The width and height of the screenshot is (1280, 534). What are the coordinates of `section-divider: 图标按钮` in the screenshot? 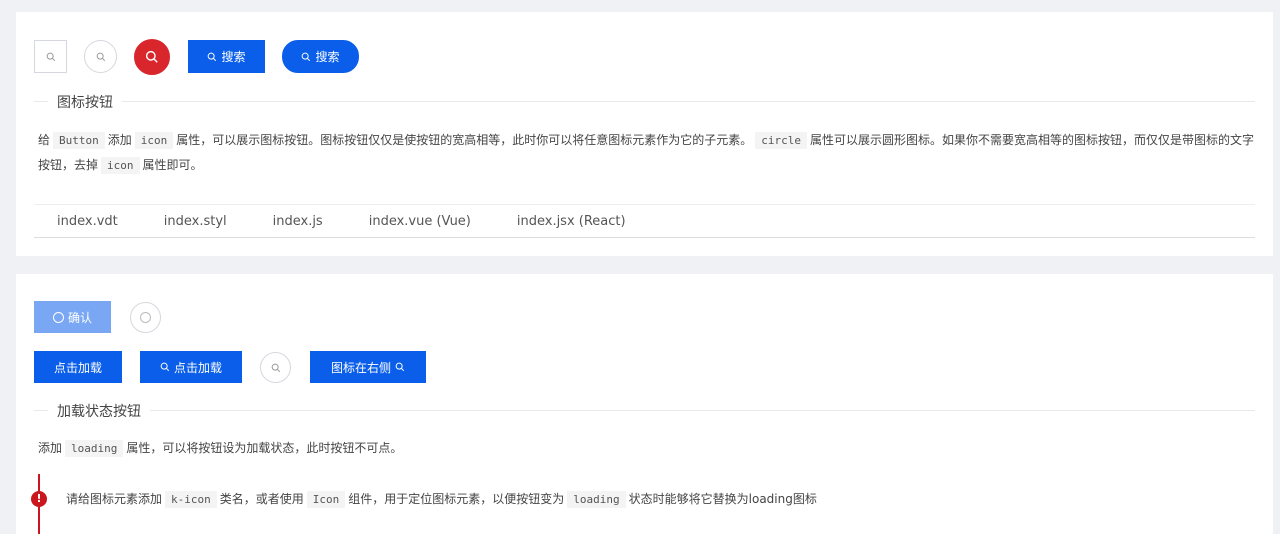 It's located at (644, 102).